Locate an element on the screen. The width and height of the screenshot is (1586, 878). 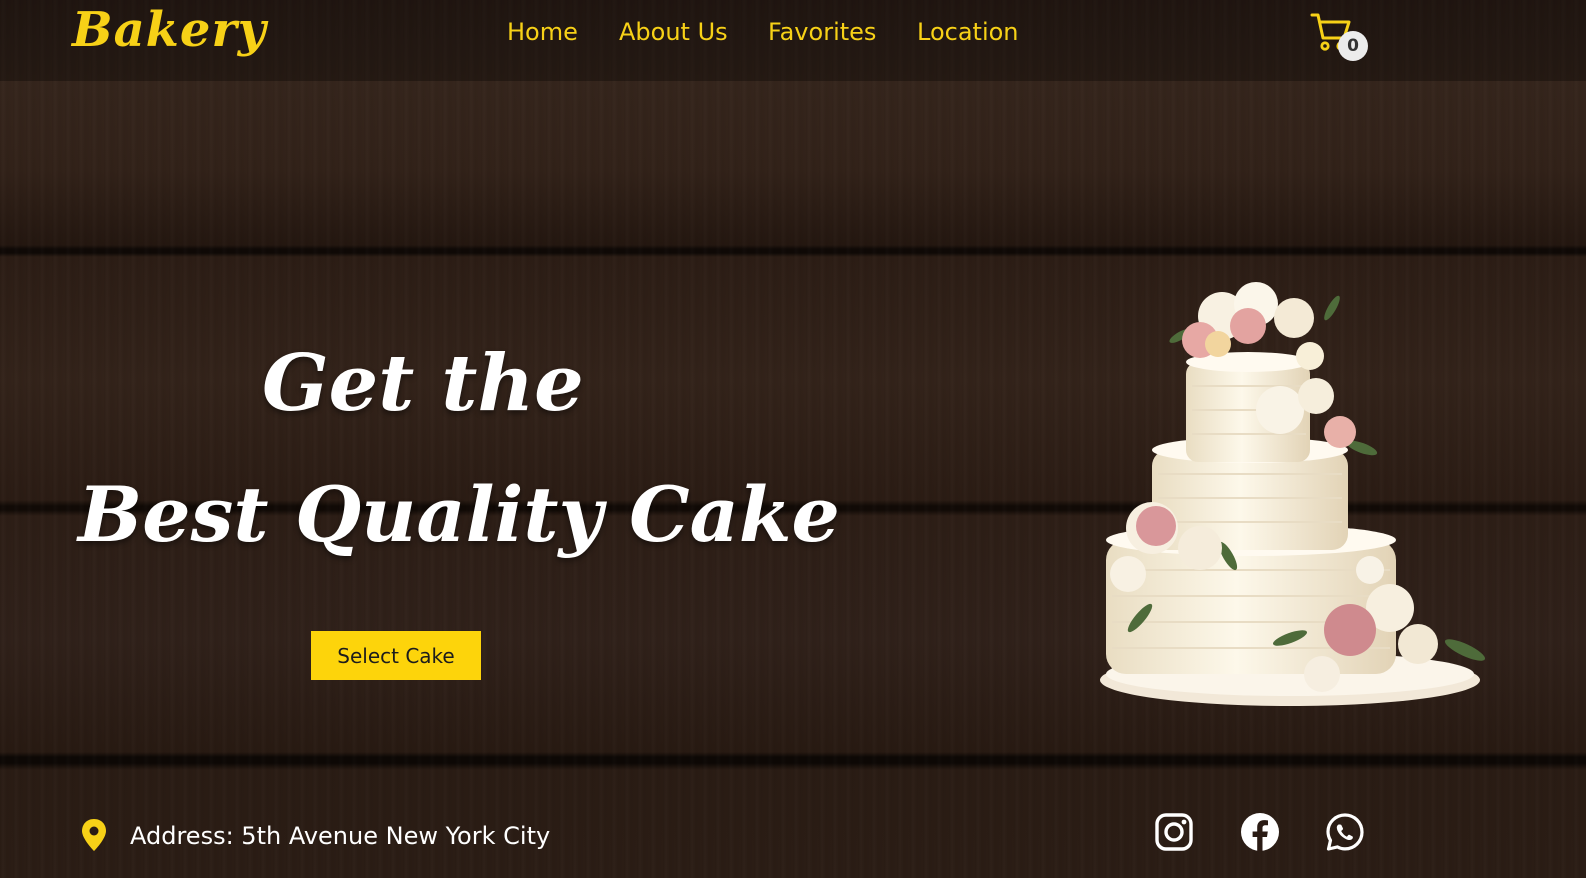
select-cake-button: Select Cake is located at coordinates (396, 655).